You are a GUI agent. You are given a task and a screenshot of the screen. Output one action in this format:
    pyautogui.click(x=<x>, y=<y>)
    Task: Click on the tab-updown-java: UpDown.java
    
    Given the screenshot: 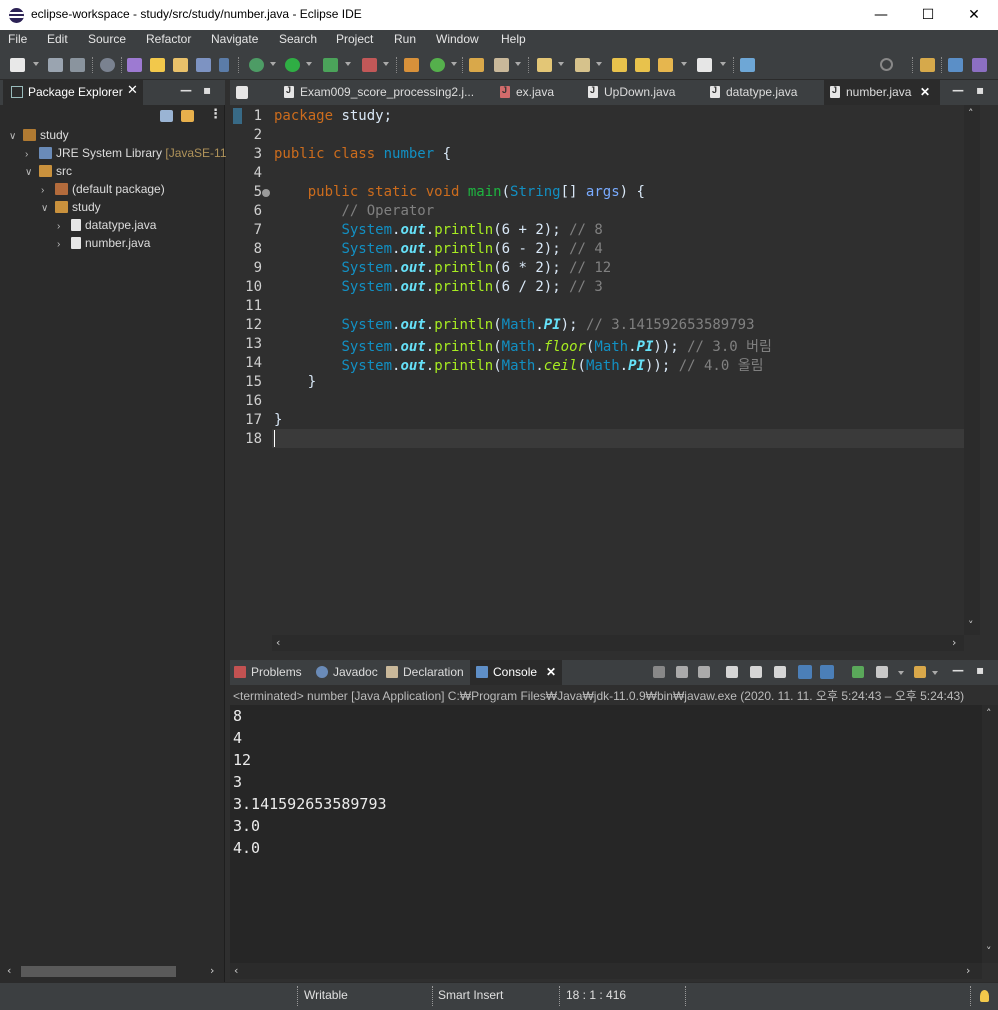 What is the action you would take?
    pyautogui.click(x=638, y=92)
    